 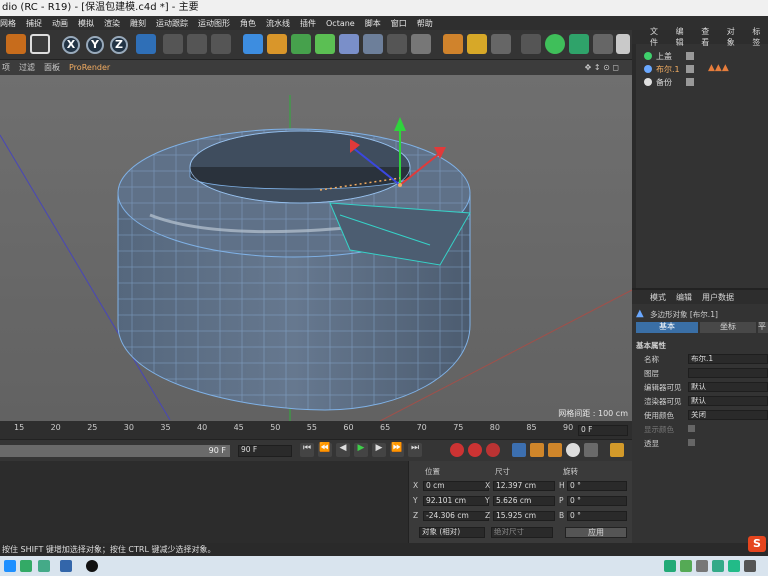 I want to click on timeline-ruler: 15 20 25 30 35 40 45 50 55 60 65 70 75 80 85 90 0 F, so click(x=316, y=430).